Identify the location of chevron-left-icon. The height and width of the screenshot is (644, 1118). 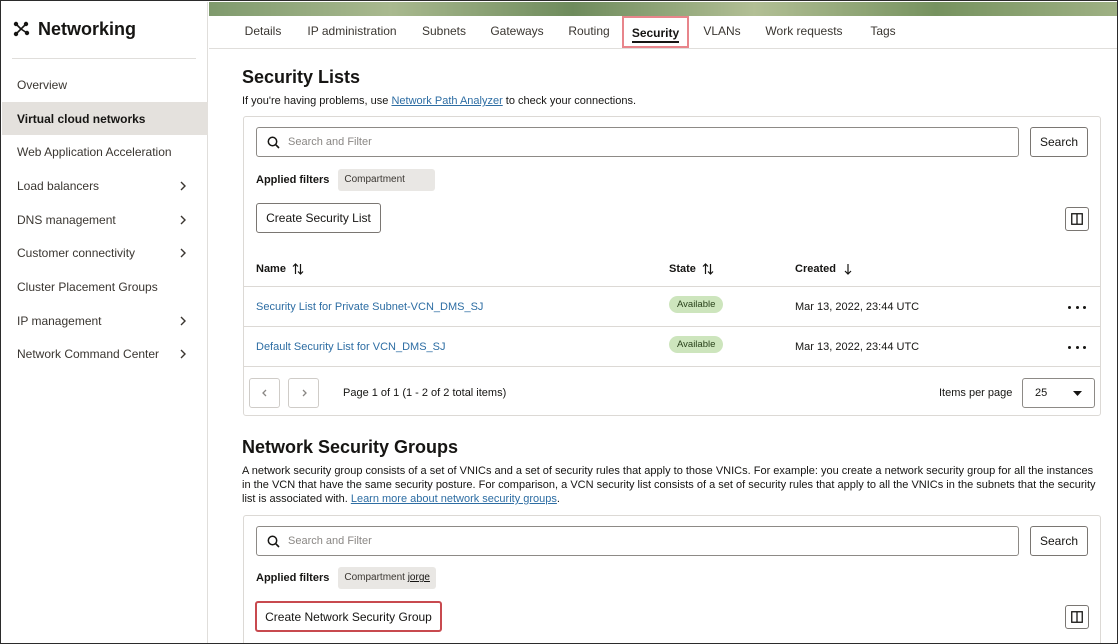
(263, 393).